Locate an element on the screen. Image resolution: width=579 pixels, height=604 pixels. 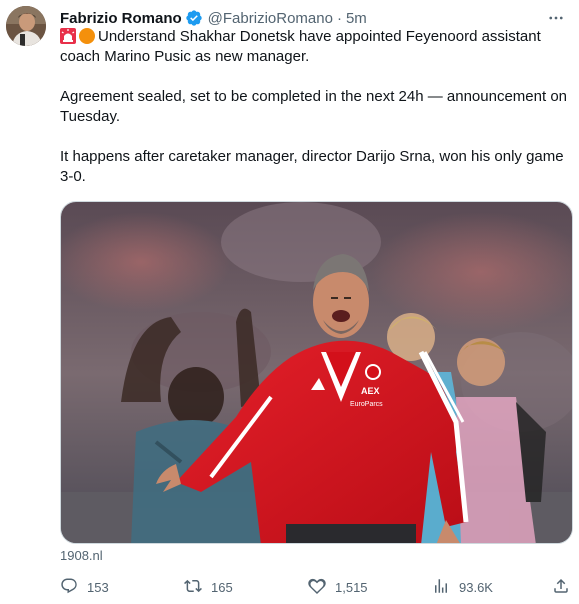
like-count: 1,515 is located at coordinates (351, 587).